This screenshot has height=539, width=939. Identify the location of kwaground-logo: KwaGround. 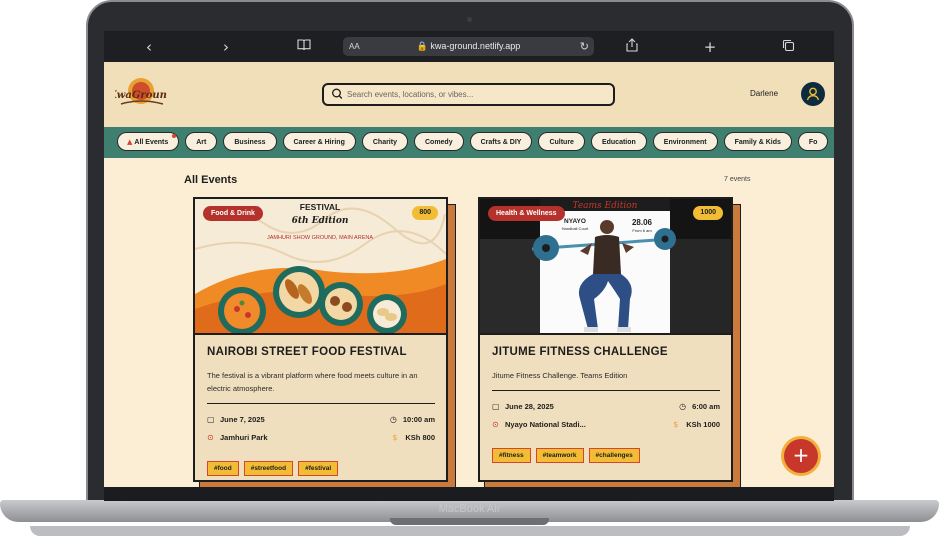
(140, 94).